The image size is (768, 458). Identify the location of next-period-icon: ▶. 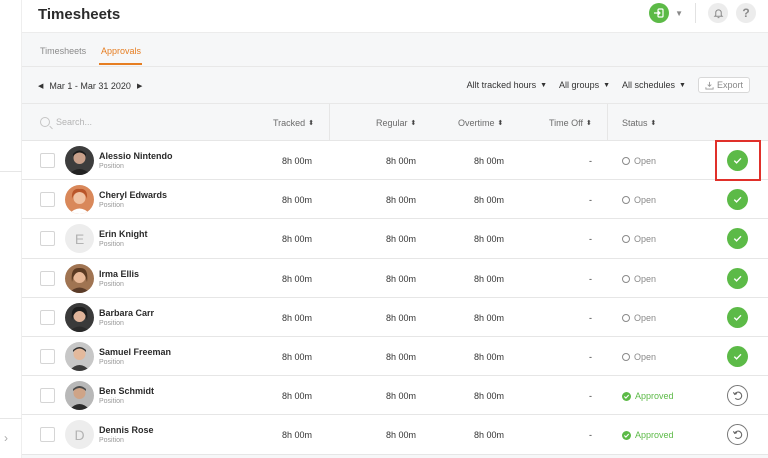
(139, 86).